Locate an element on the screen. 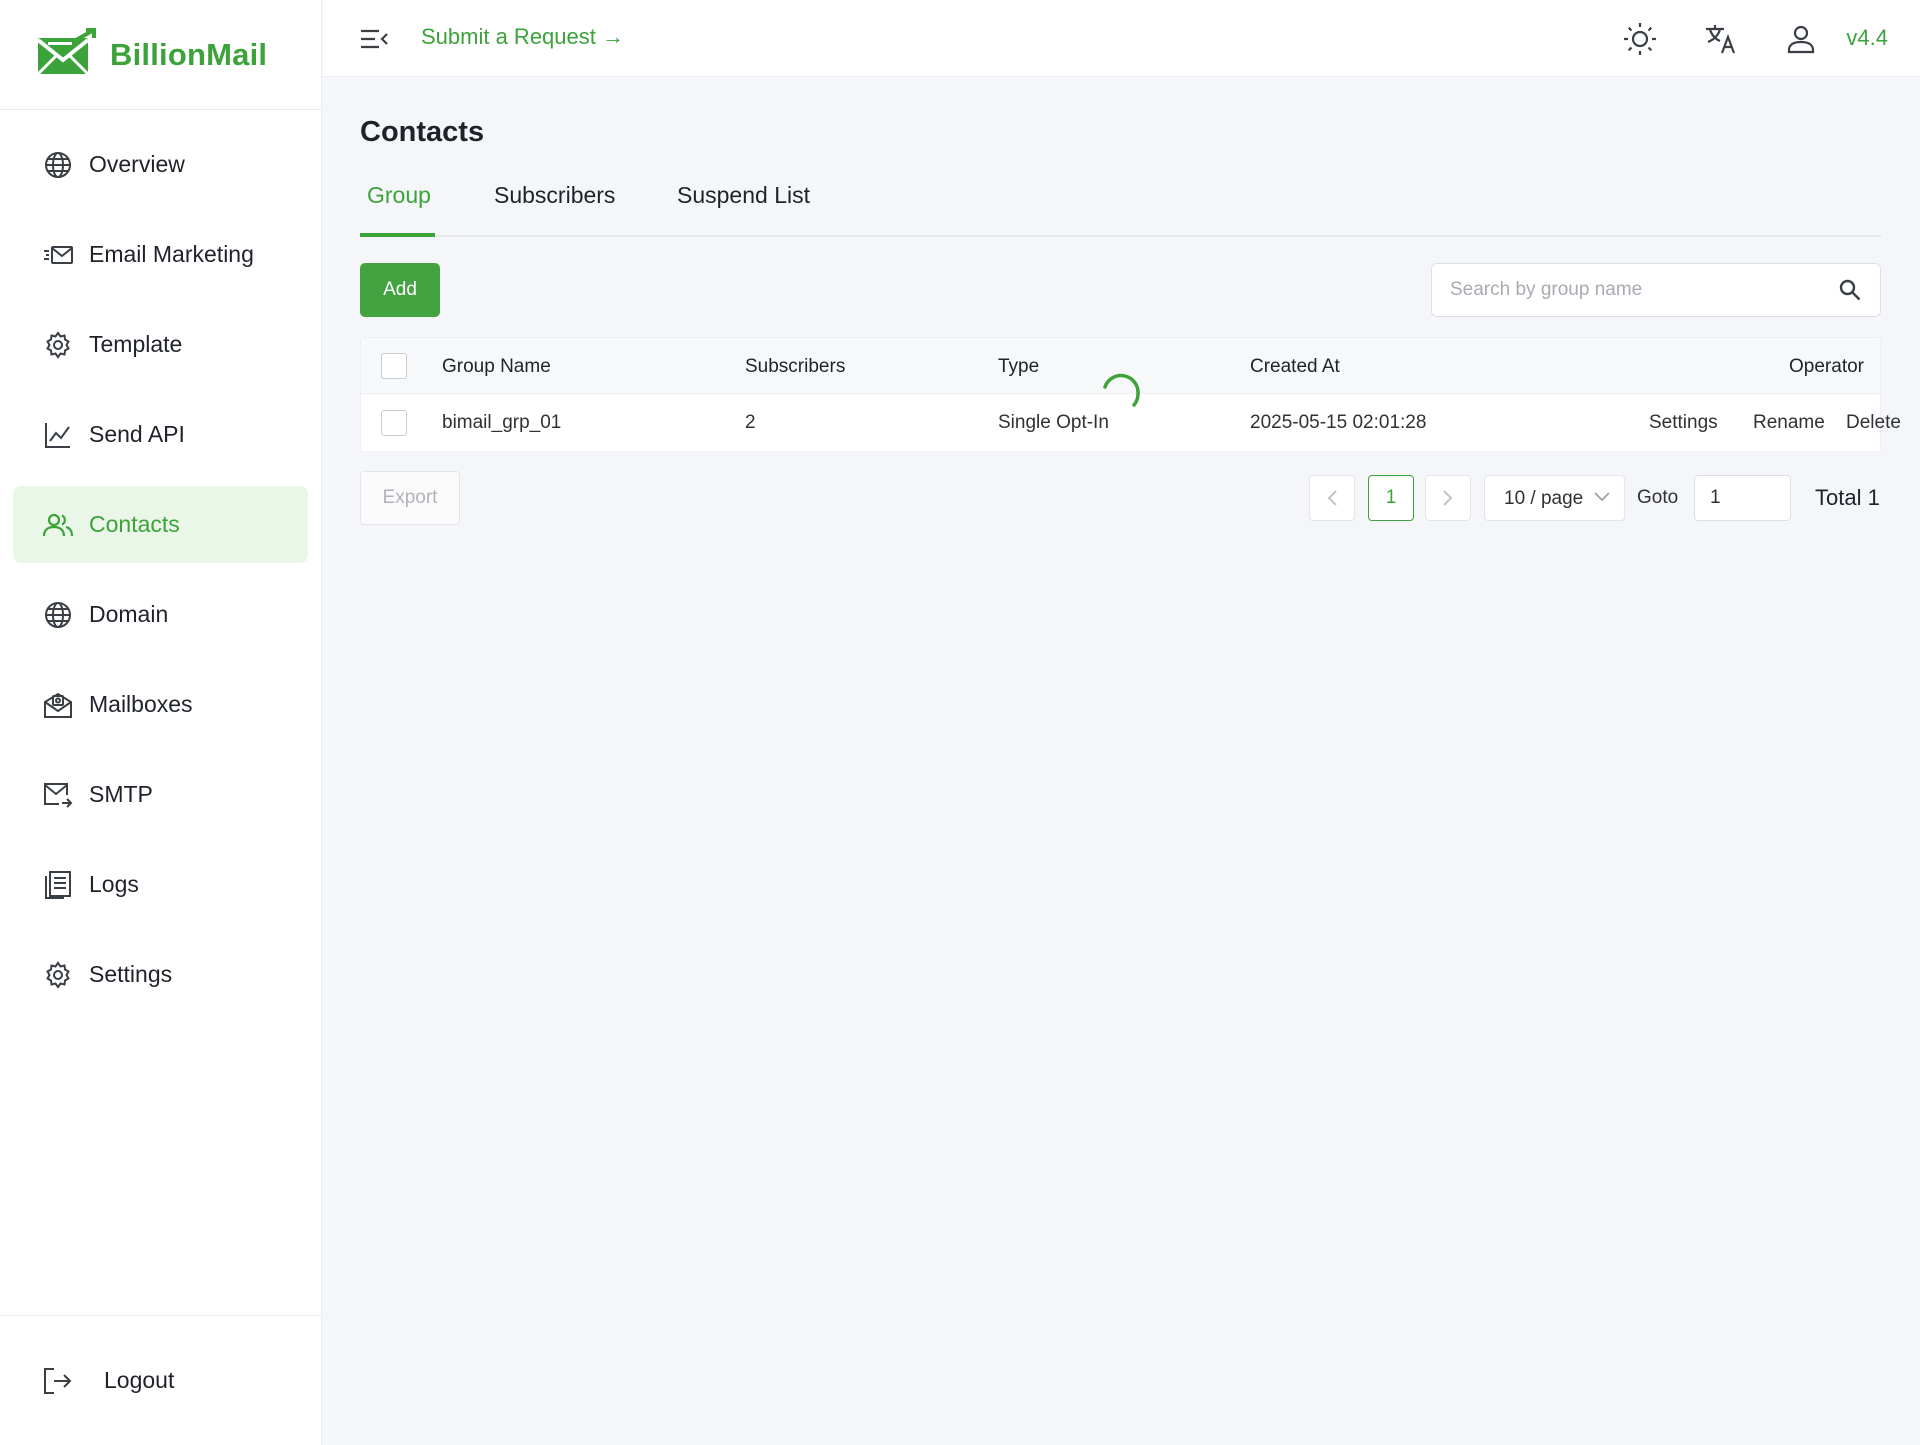 Image resolution: width=1920 pixels, height=1445 pixels. sidebar-item-send-api: Send API is located at coordinates (160, 434).